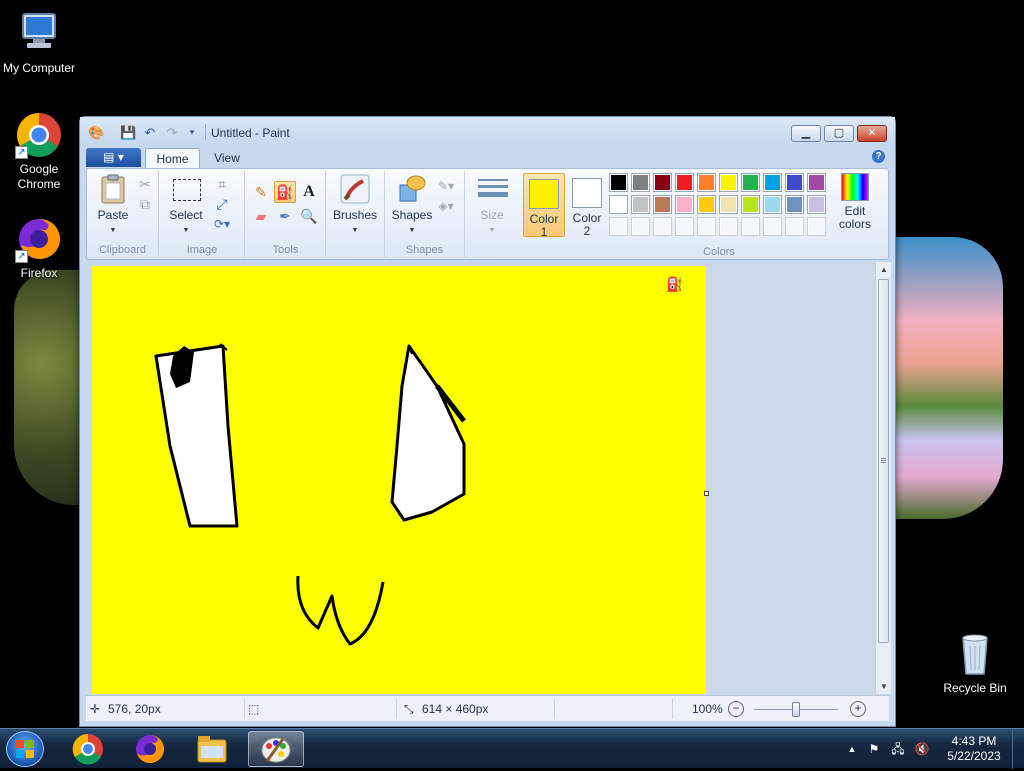  What do you see at coordinates (487, 132) in the screenshot?
I see `title-bar: 🎨 💾 ↶ ↷ ▾ Untitled - Paint ▁ ▢ ✕` at bounding box center [487, 132].